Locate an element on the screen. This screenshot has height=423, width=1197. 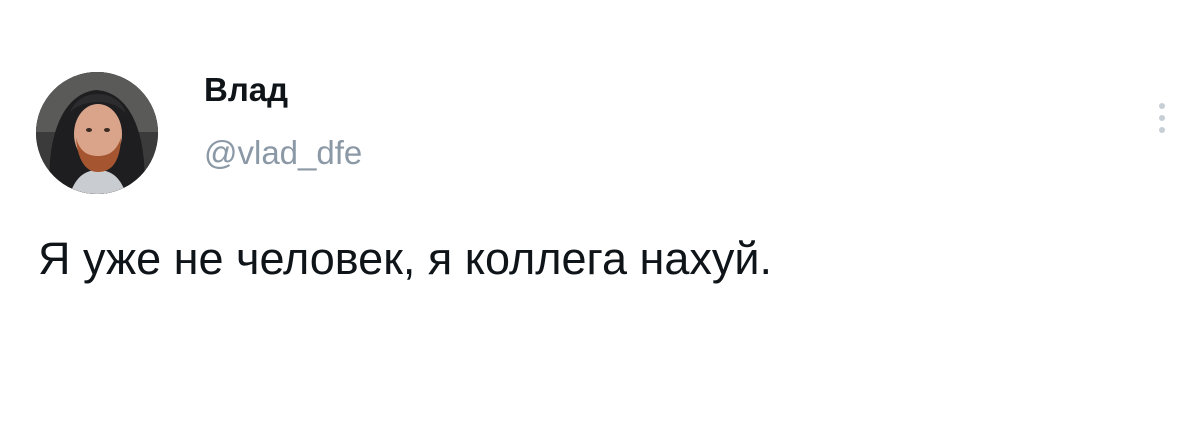
more-options-button is located at coordinates (1162, 118).